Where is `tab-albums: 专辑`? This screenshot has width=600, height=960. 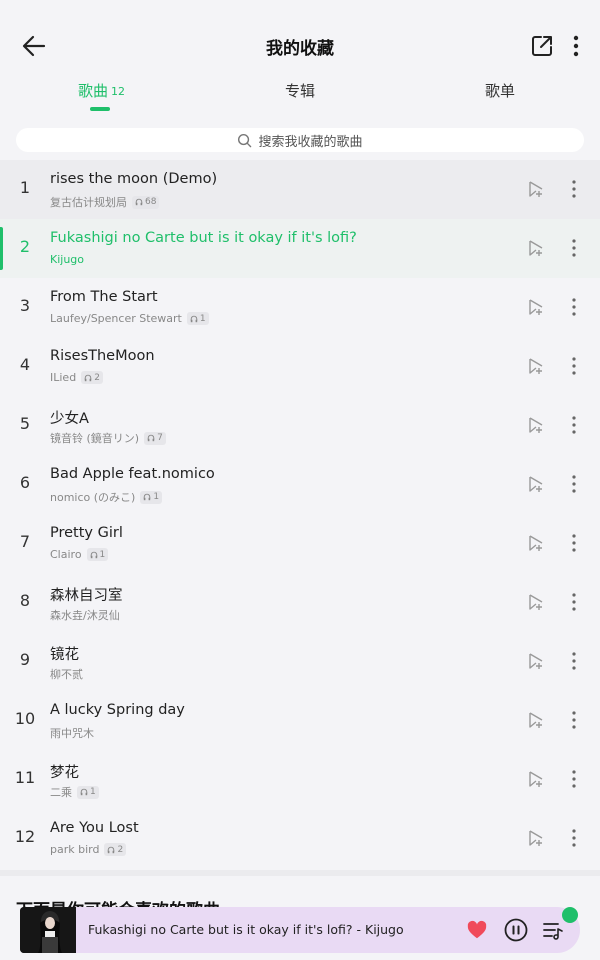
tab-albums: 专辑 is located at coordinates (300, 90).